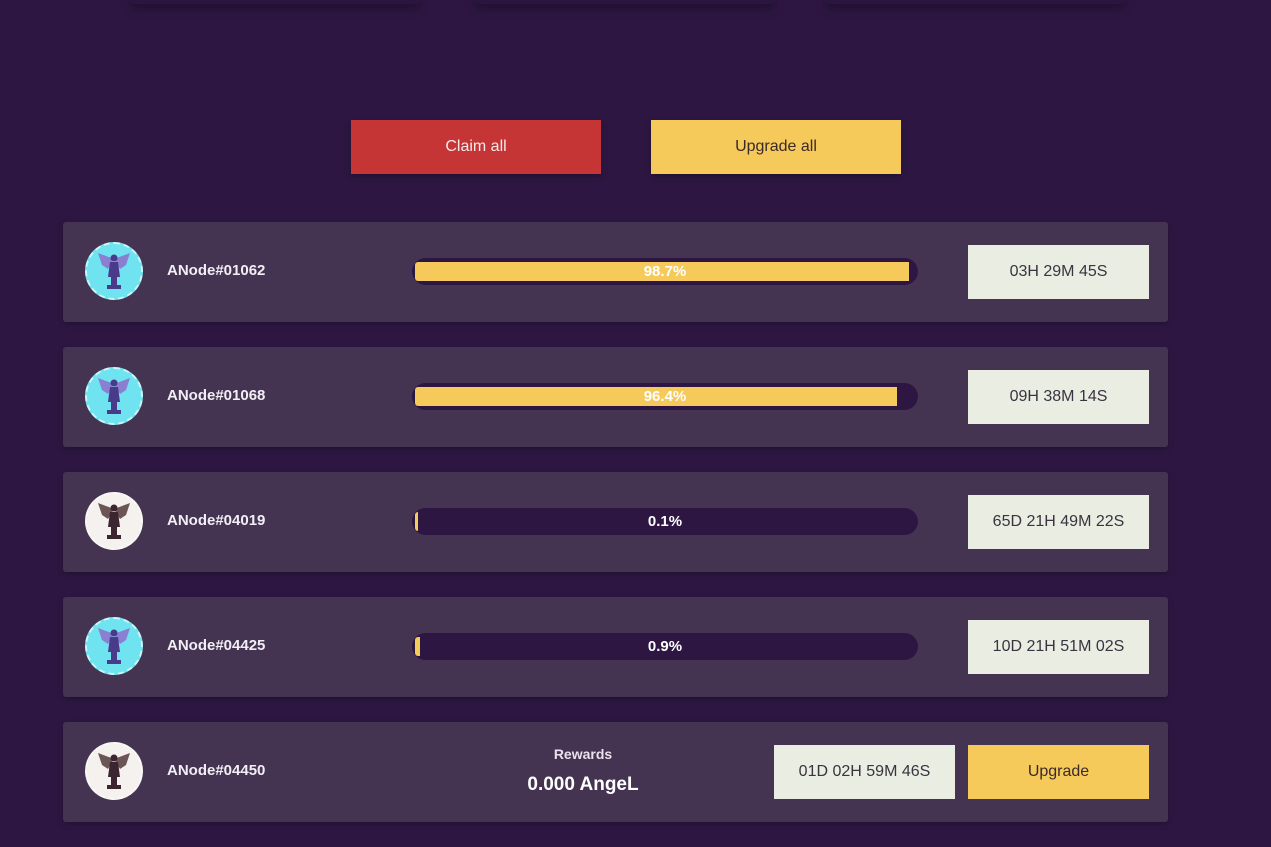 The image size is (1271, 847). I want to click on progress-label: 0.1%, so click(665, 521).